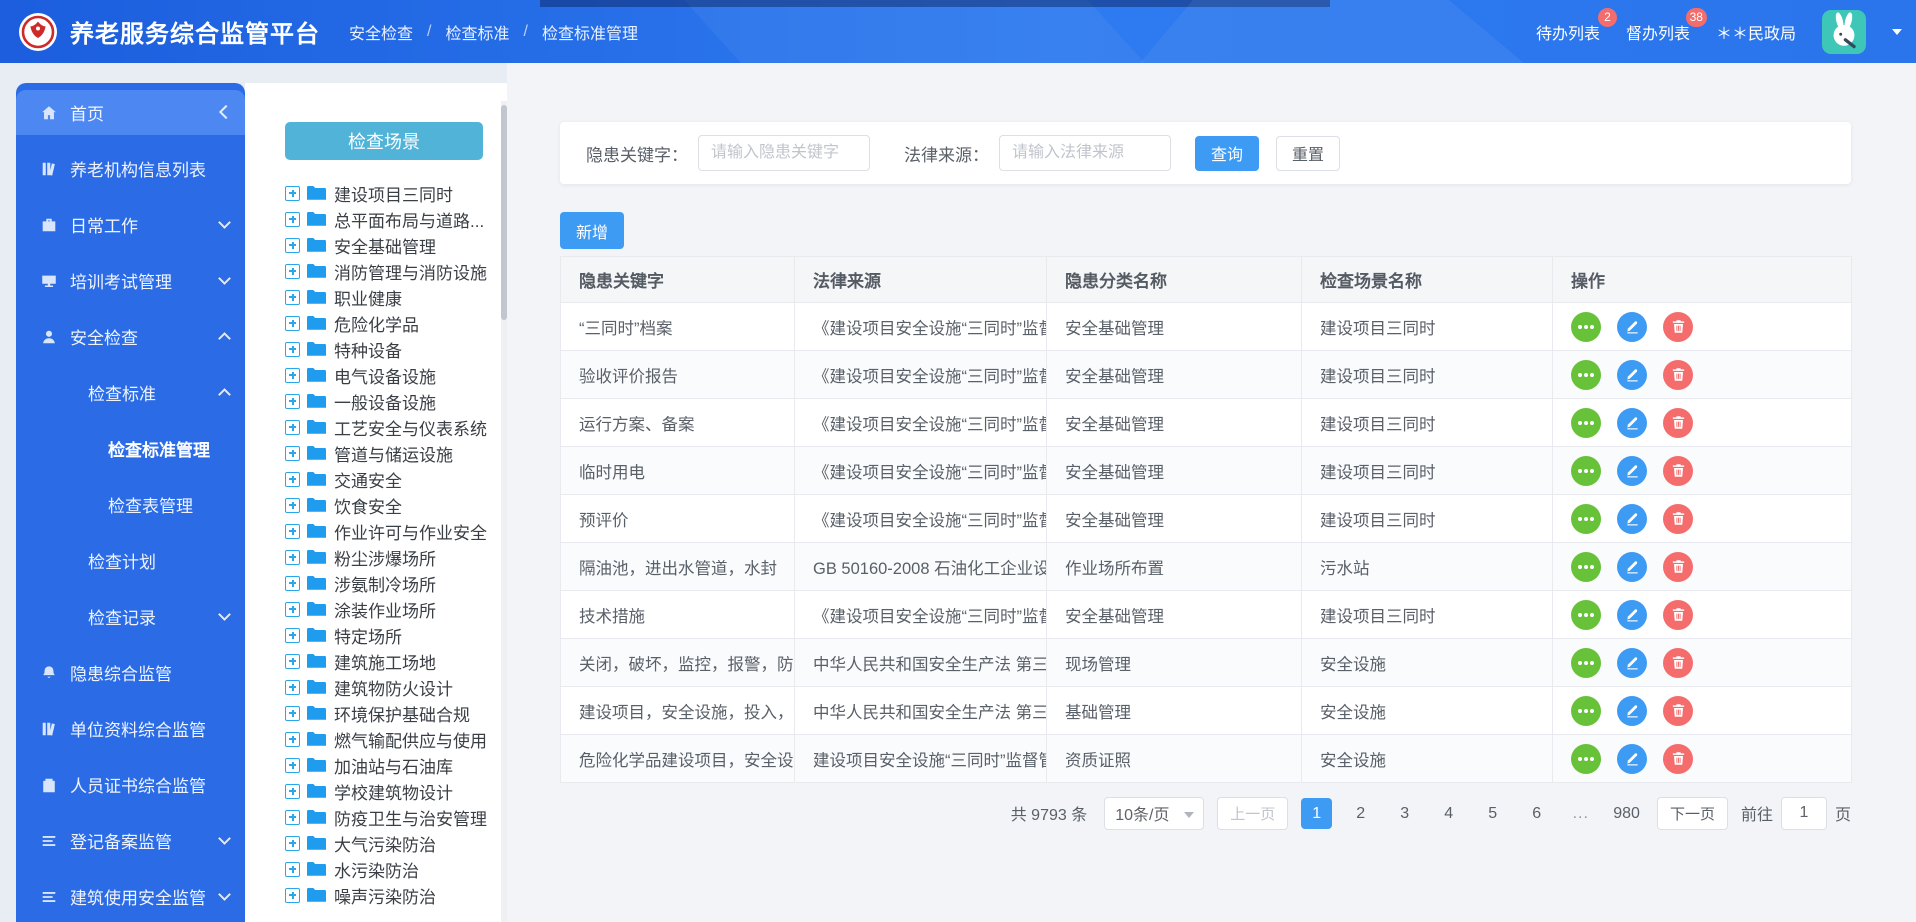 The image size is (1916, 922). I want to click on supervise-list-link: 督办列表 38, so click(1666, 25).